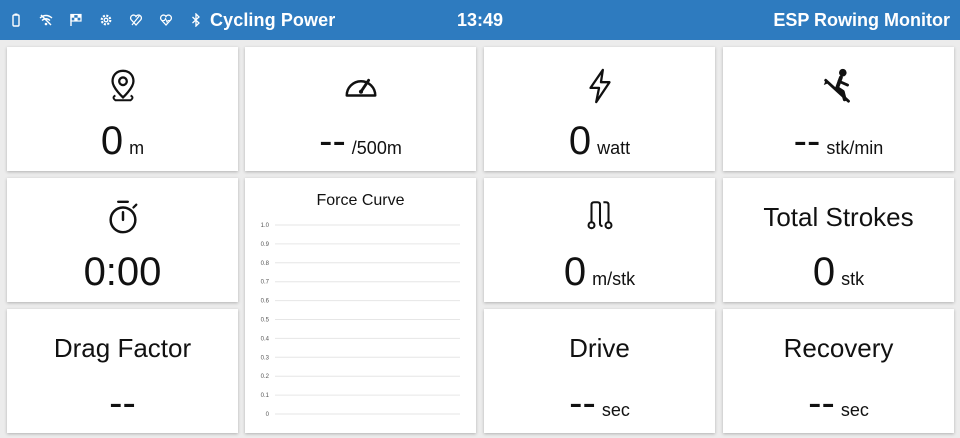 Image resolution: width=960 pixels, height=438 pixels. Describe the element at coordinates (838, 403) in the screenshot. I see `recovery-readout: -- sec` at that location.